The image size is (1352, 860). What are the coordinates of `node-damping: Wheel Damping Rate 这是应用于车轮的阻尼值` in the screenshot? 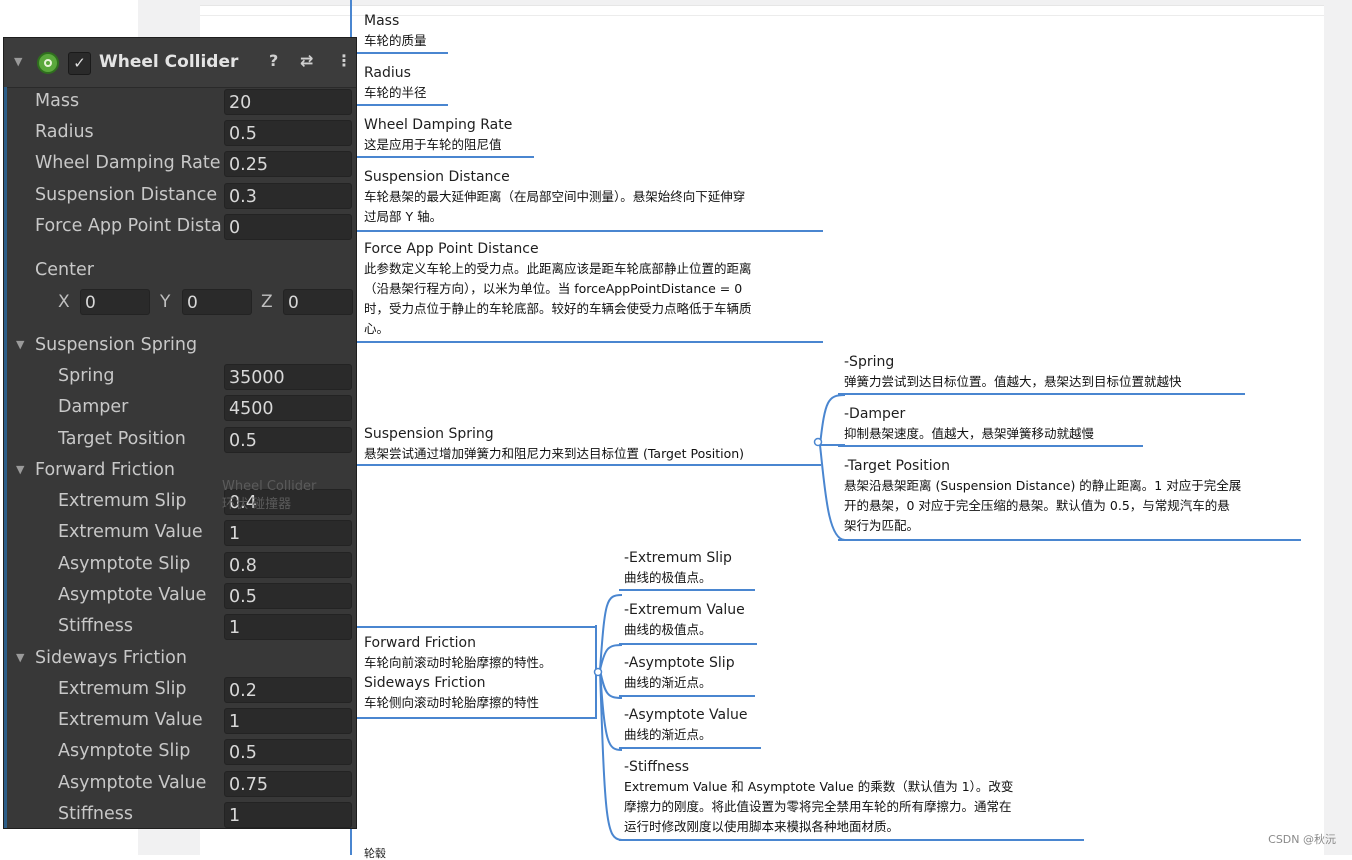 It's located at (438, 135).